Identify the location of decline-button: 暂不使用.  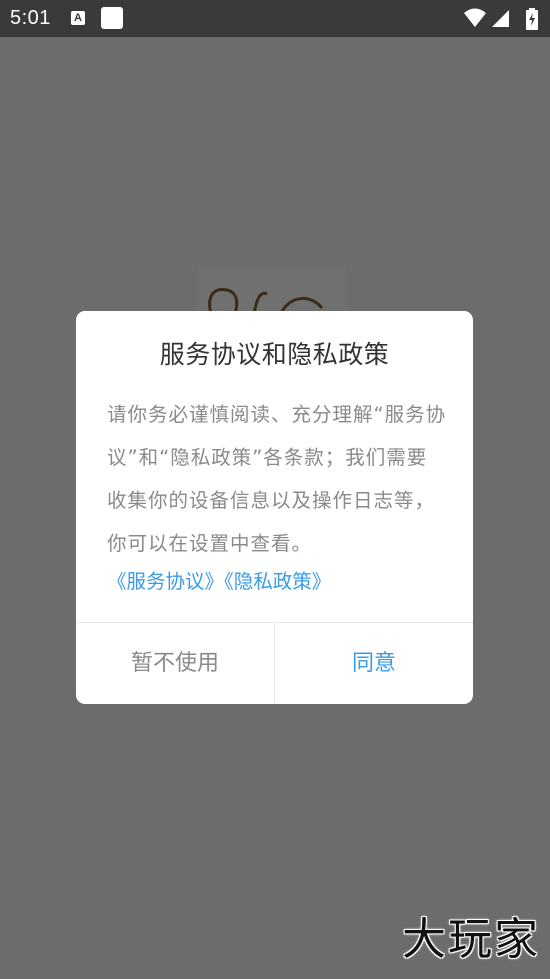
(175, 663).